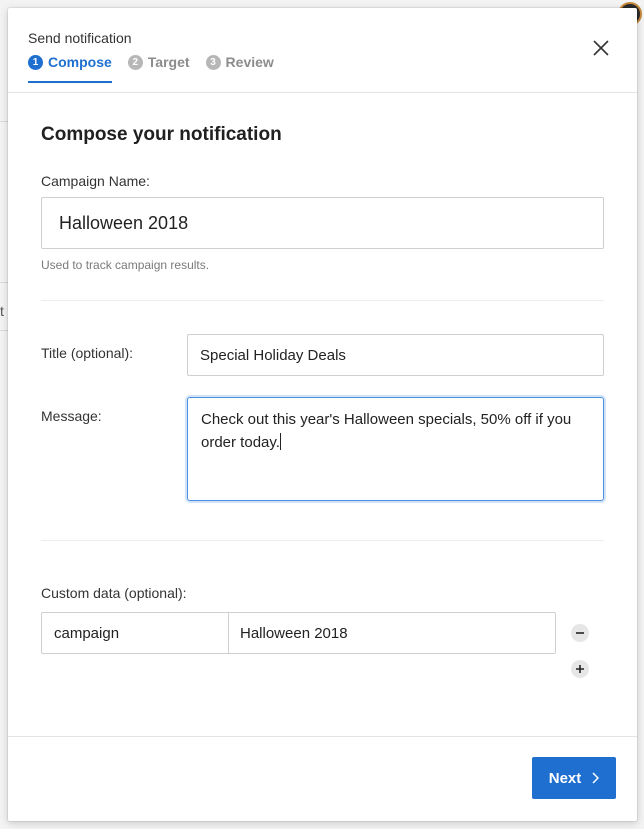  I want to click on modal-title: Send notification, so click(80, 38).